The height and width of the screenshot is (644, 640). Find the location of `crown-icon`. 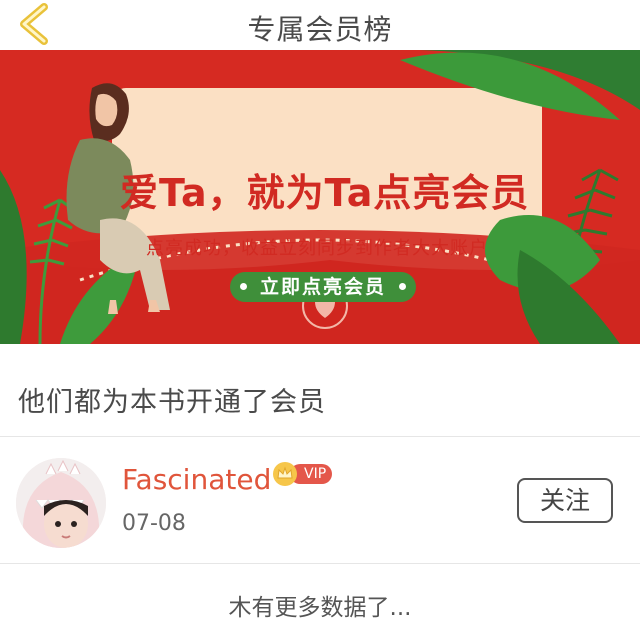

crown-icon is located at coordinates (285, 474).